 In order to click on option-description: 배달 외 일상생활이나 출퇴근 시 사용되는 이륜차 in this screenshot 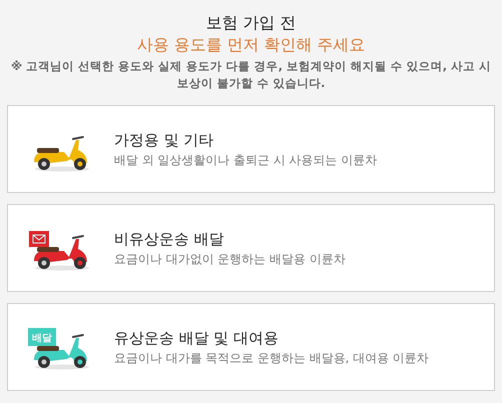, I will do `click(245, 160)`.